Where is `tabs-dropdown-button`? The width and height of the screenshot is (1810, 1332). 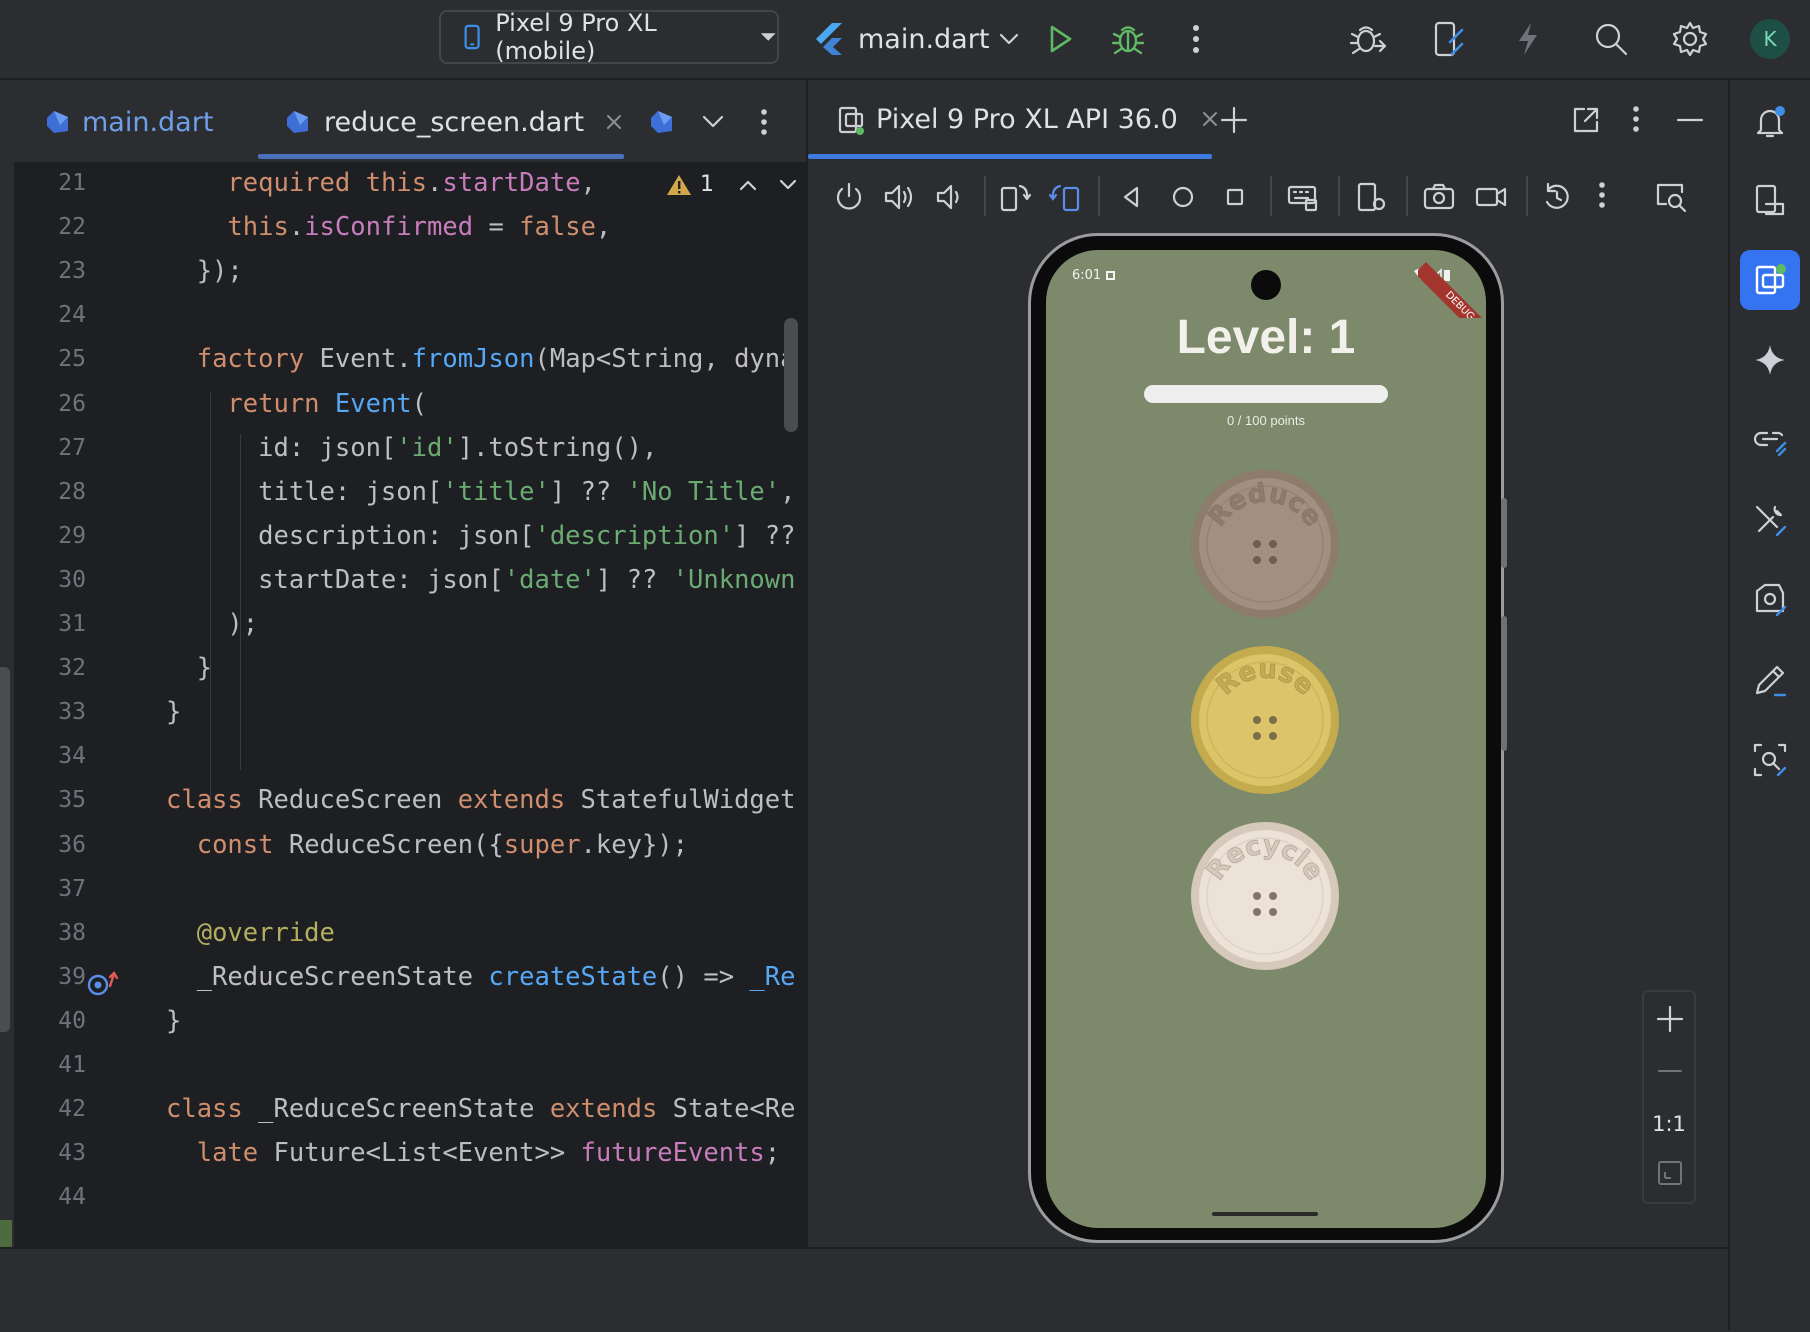
tabs-dropdown-button is located at coordinates (713, 122).